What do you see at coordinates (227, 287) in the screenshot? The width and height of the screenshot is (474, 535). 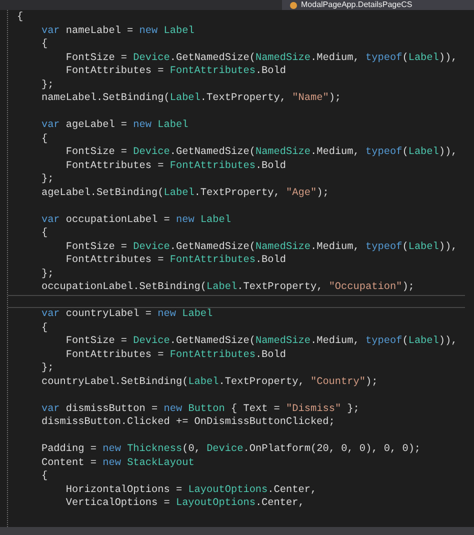 I see `code-line: occupationLabel.SetBinding(Label.TextProperty, "Occupation");` at bounding box center [227, 287].